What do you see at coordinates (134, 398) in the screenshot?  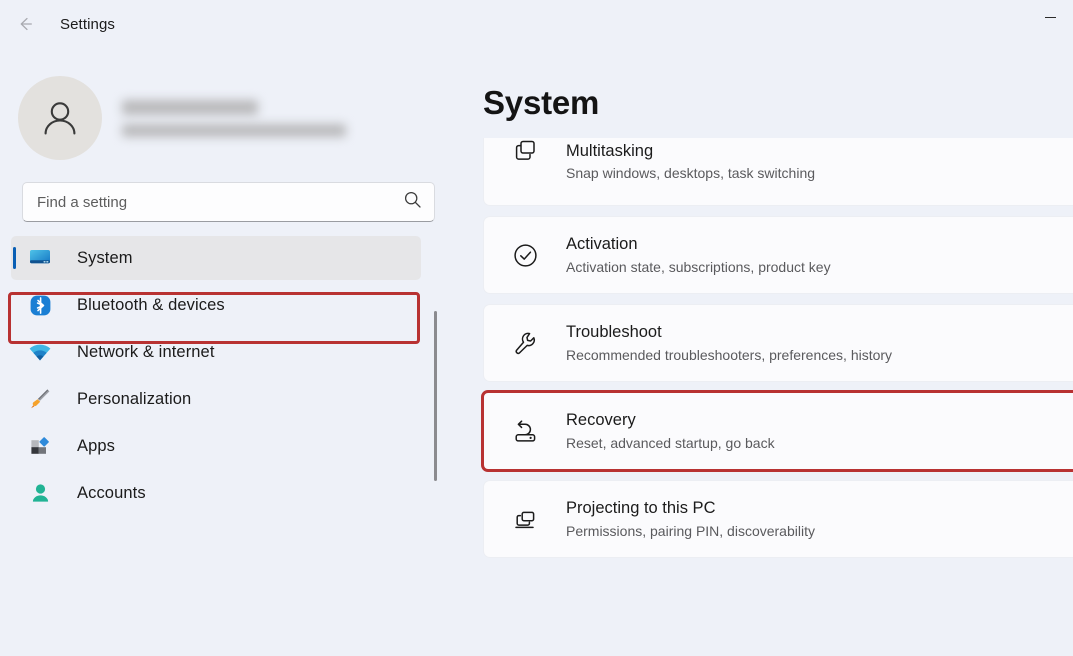 I see `sidebar-item-label: Personalization` at bounding box center [134, 398].